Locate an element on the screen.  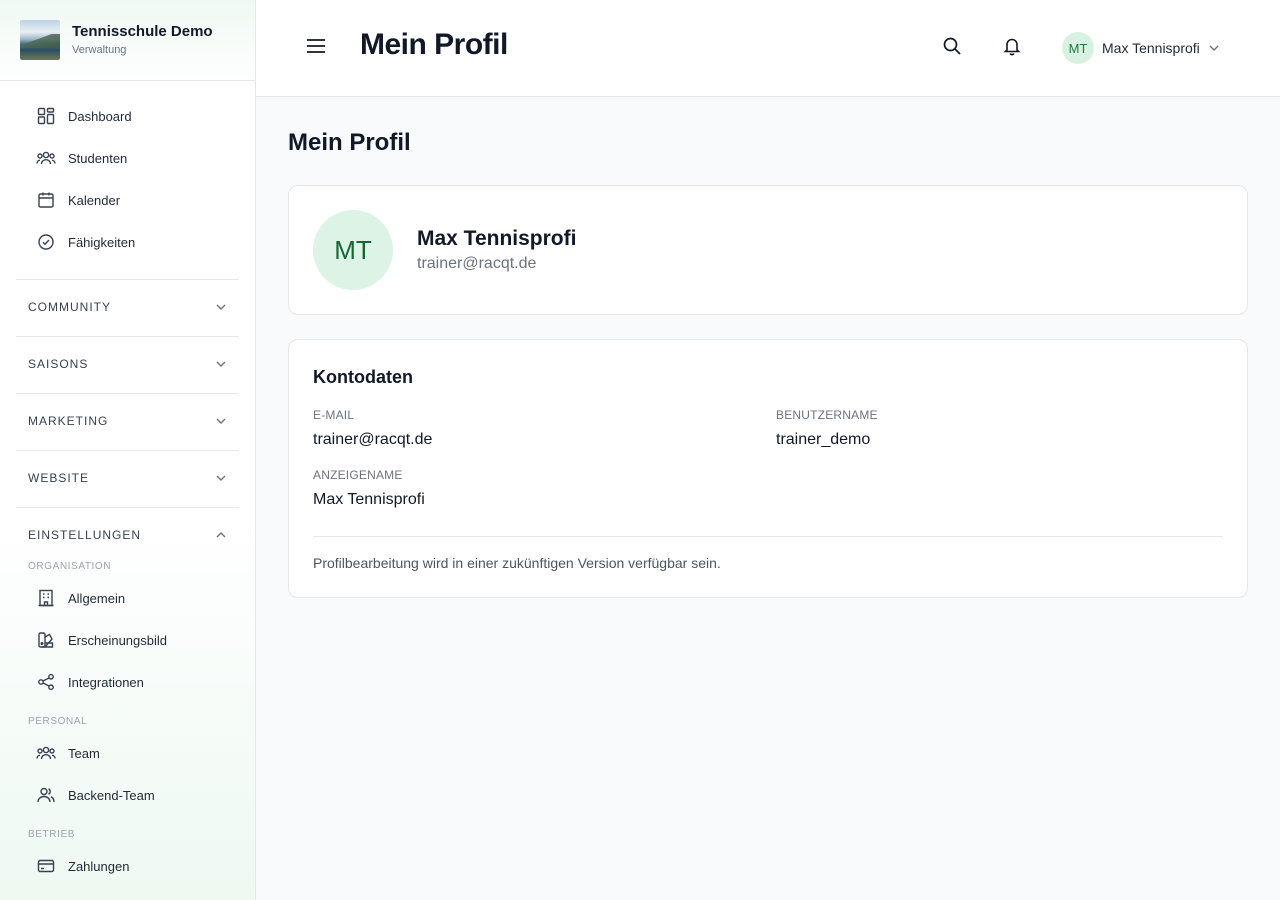
brand: Tennisschule Demo Verwaltung is located at coordinates (127, 40).